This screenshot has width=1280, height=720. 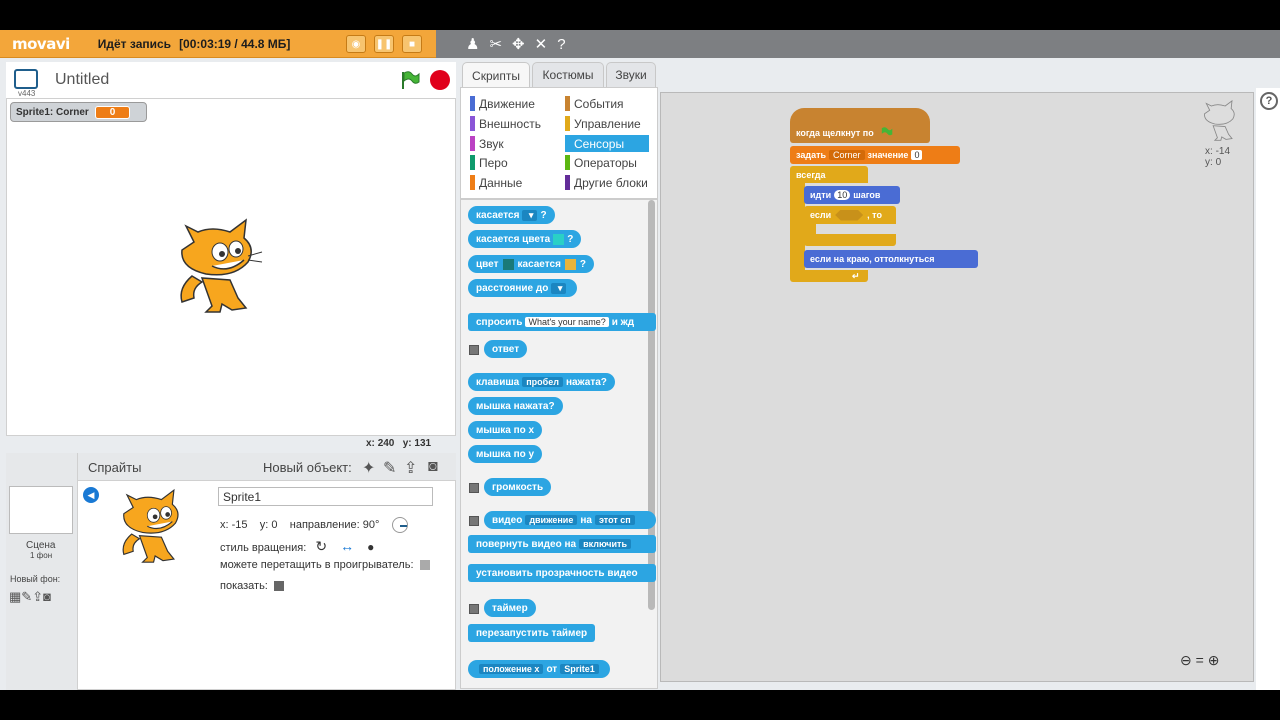 I want to click on stop-button, so click(x=440, y=80).